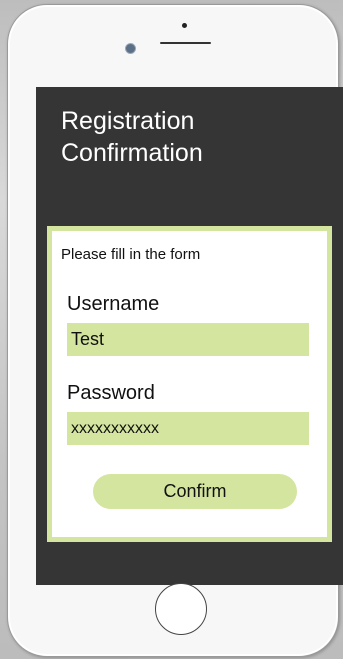 This screenshot has width=343, height=659. I want to click on username-label: Username, so click(113, 304).